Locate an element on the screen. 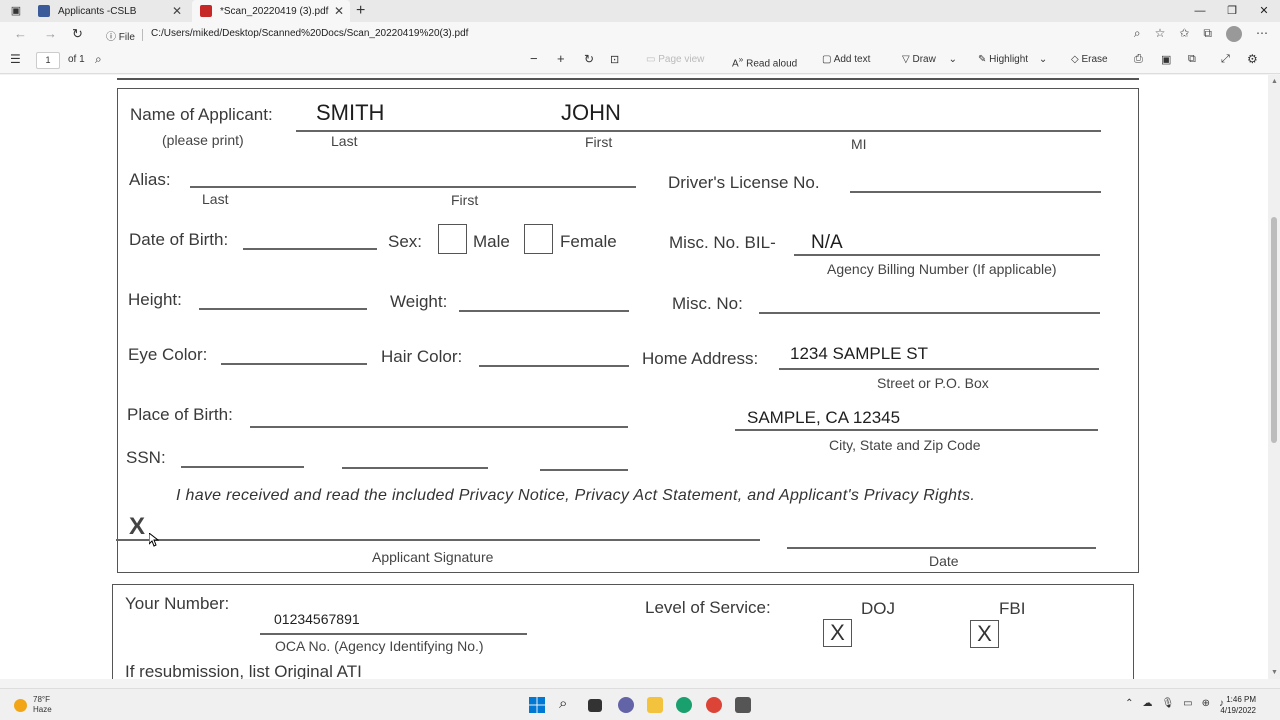 This screenshot has width=1280, height=720. tab-applicants: Applicants -CSLB ✕ is located at coordinates (109, 11).